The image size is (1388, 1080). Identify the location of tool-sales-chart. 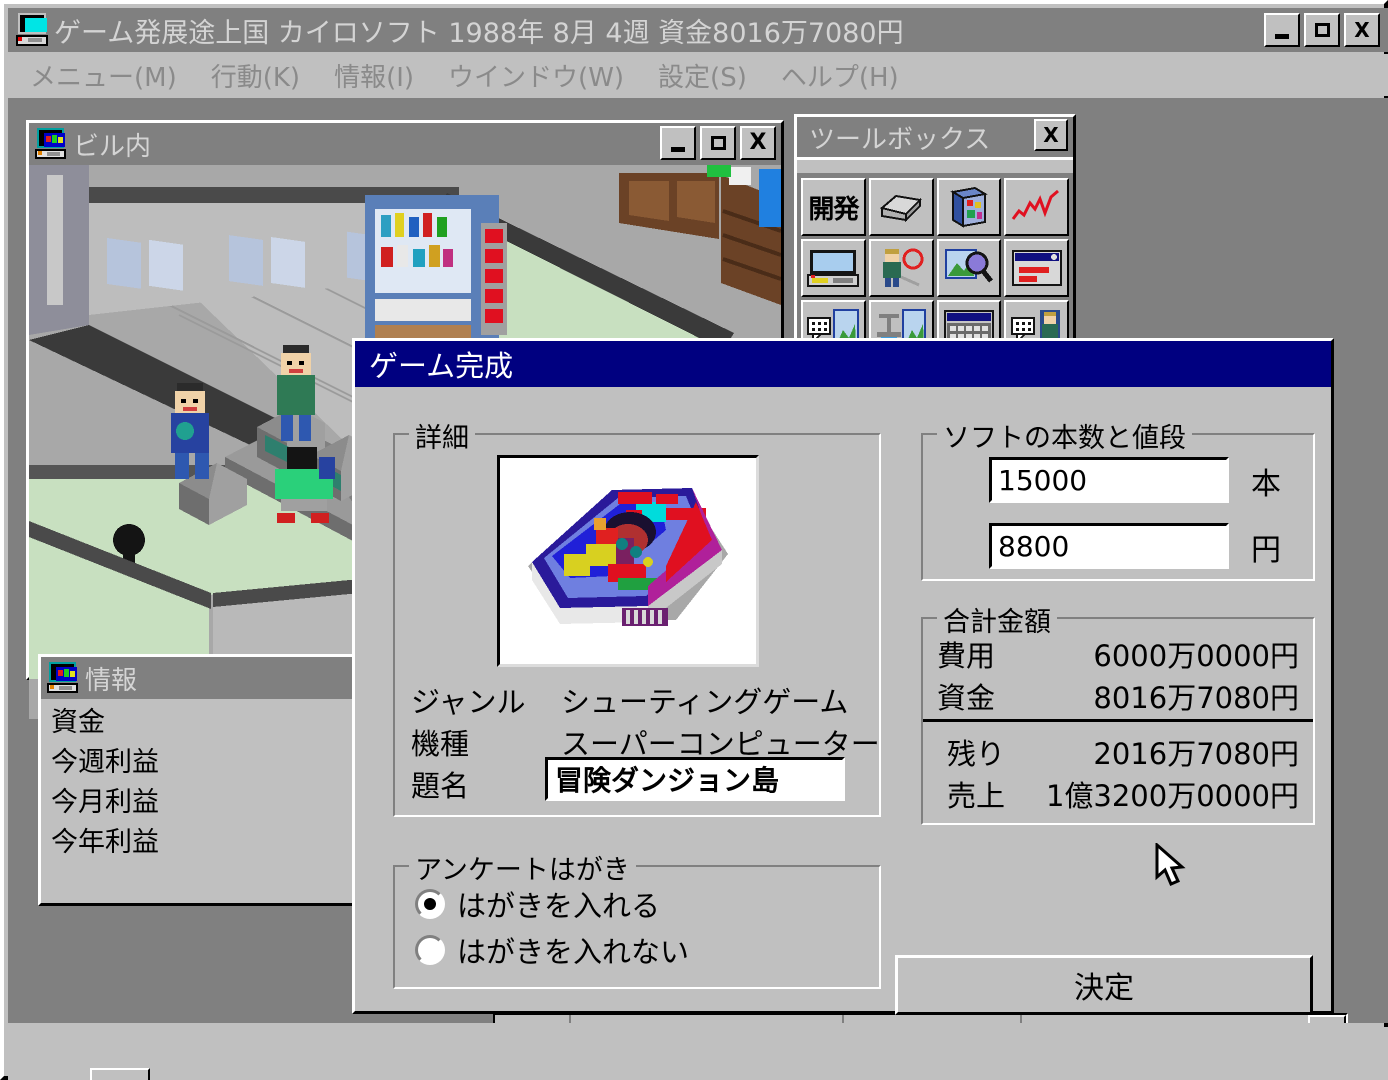
(1036, 207).